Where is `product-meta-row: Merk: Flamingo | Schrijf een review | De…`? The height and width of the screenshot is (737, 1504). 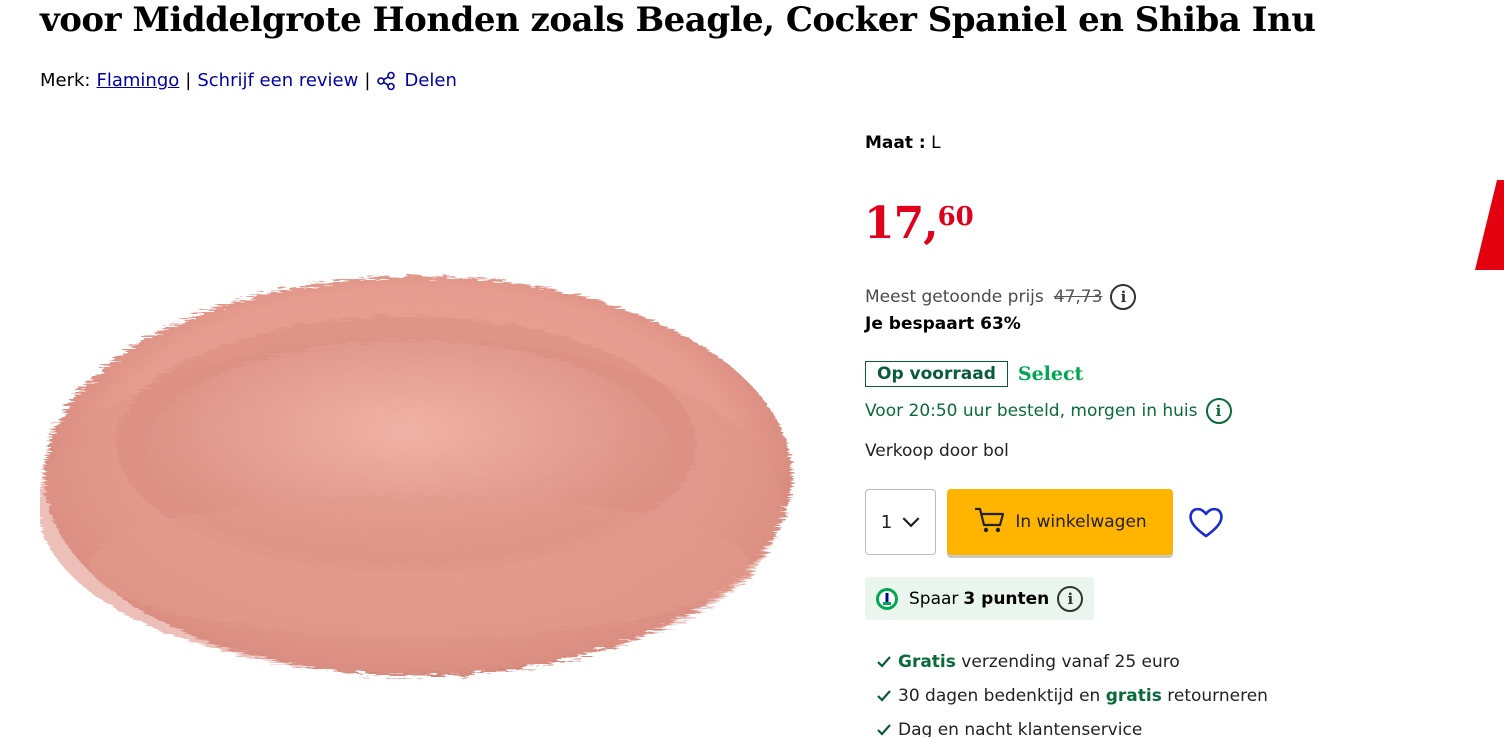 product-meta-row: Merk: Flamingo | Schrijf een review | De… is located at coordinates (248, 80).